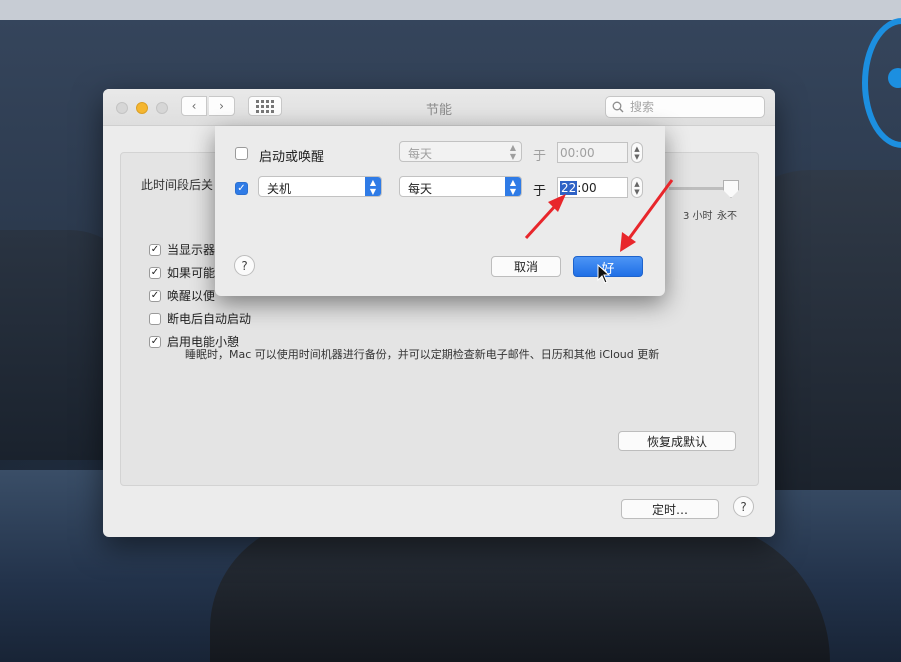 This screenshot has height=662, width=901. What do you see at coordinates (191, 250) in the screenshot?
I see `option-label: 当显示器` at bounding box center [191, 250].